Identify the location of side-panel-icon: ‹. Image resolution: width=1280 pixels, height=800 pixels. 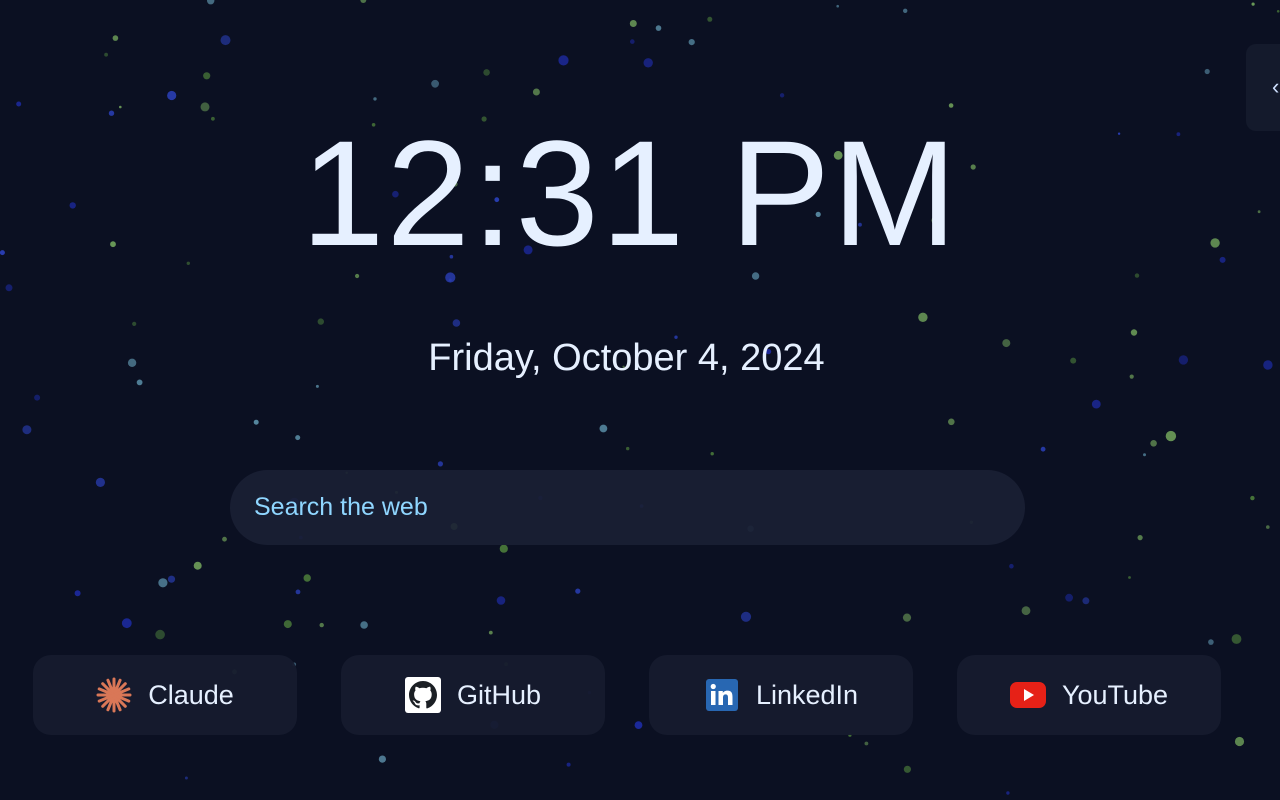
(1276, 86).